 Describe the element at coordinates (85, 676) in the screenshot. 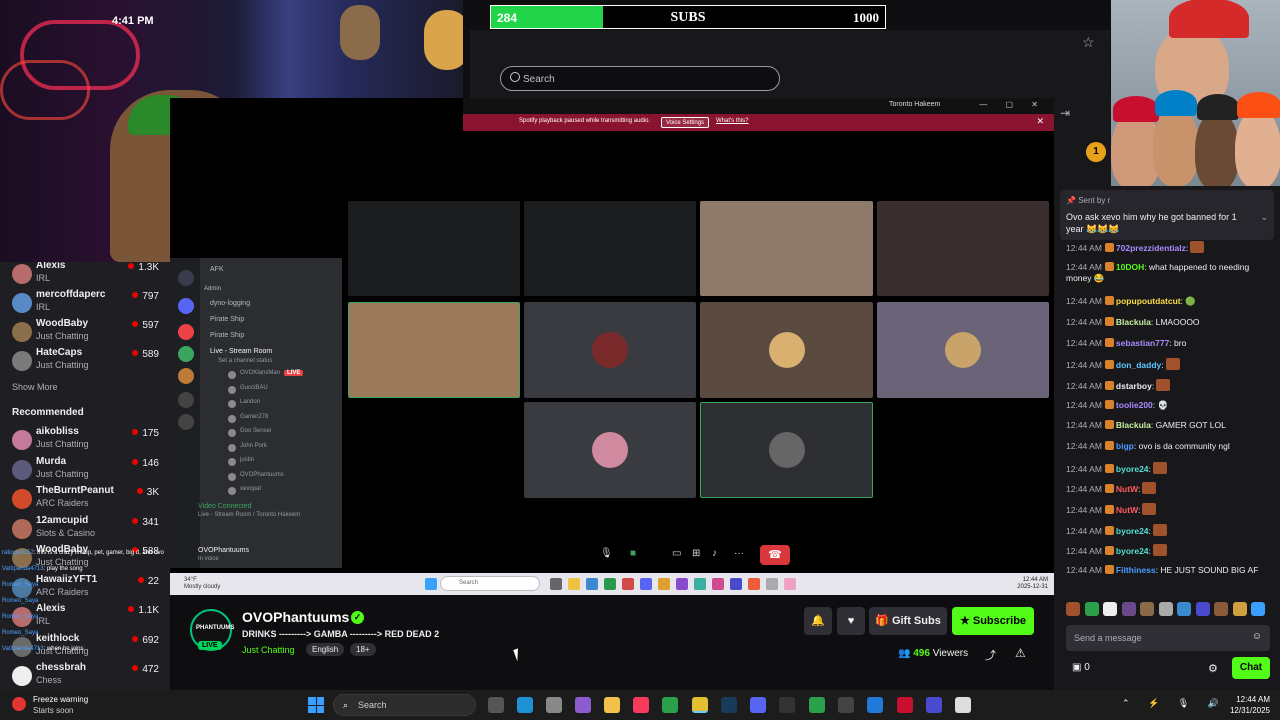

I see `sidebar-channel: chessbrah Chess 472` at that location.